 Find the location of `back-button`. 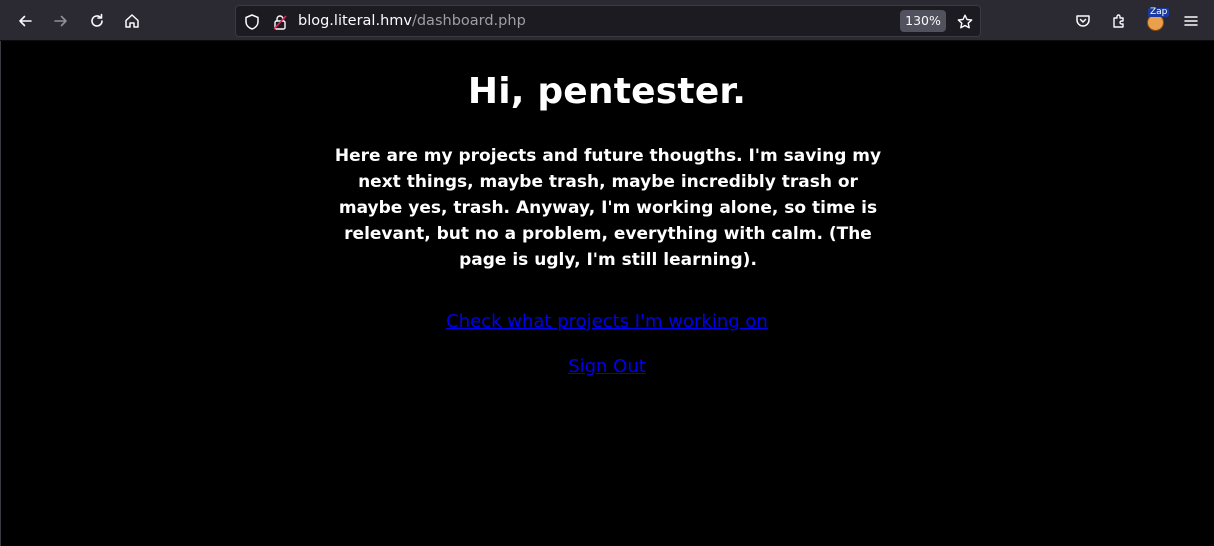

back-button is located at coordinates (25, 21).